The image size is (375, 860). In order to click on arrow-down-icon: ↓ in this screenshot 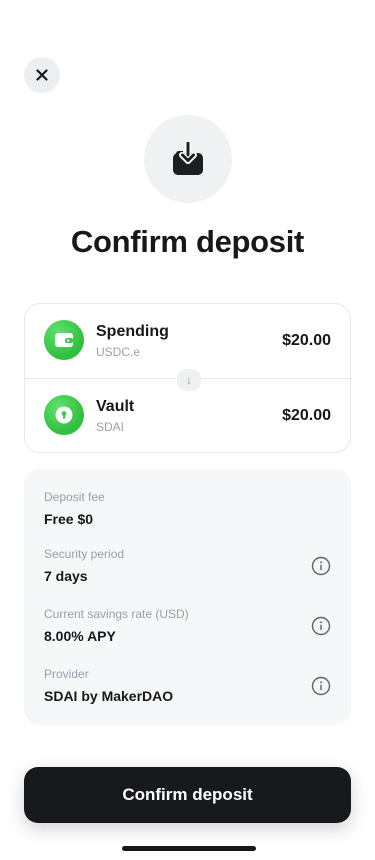, I will do `click(189, 380)`.